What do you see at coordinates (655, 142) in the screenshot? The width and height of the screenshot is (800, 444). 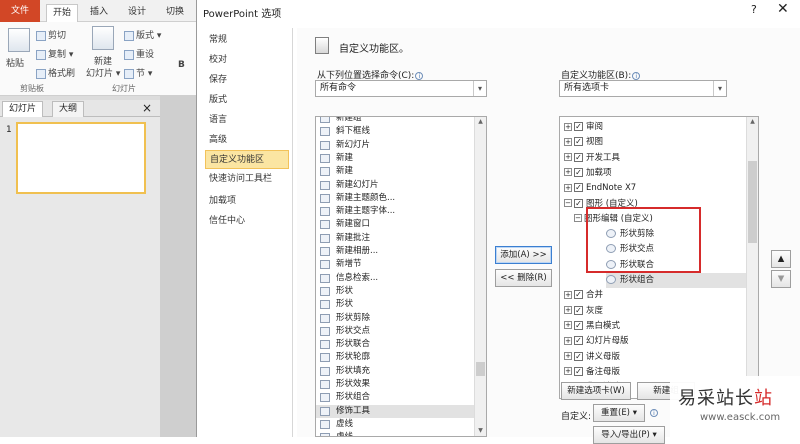 I see `ribbon-tree-item: + ✓ 视图` at bounding box center [655, 142].